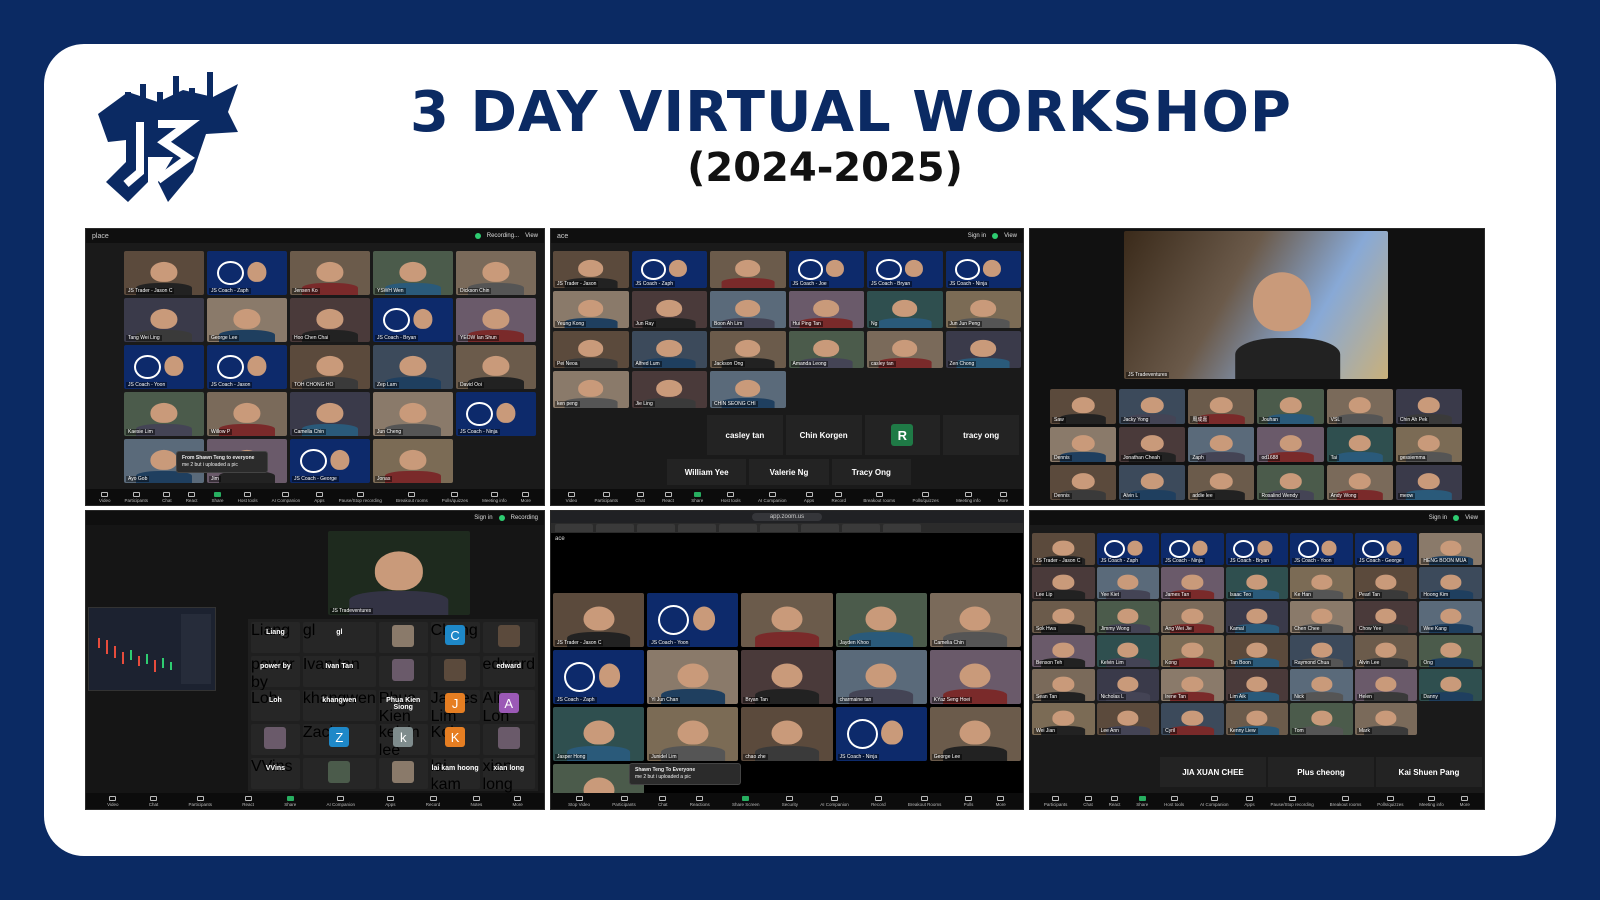  I want to click on participant-video-tile: Sean Tan, so click(1063, 685).